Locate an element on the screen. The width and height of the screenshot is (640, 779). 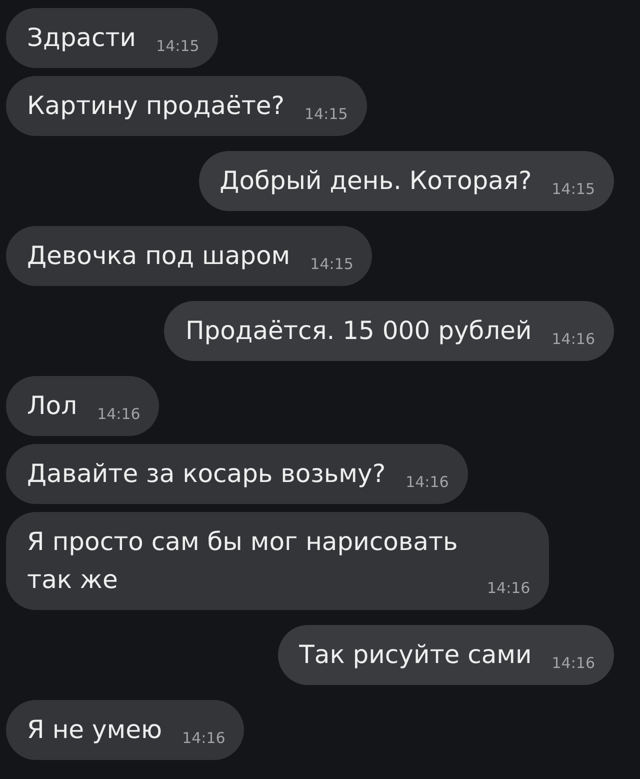
message-text: Продаётся. 15 000 рублей is located at coordinates (358, 331).